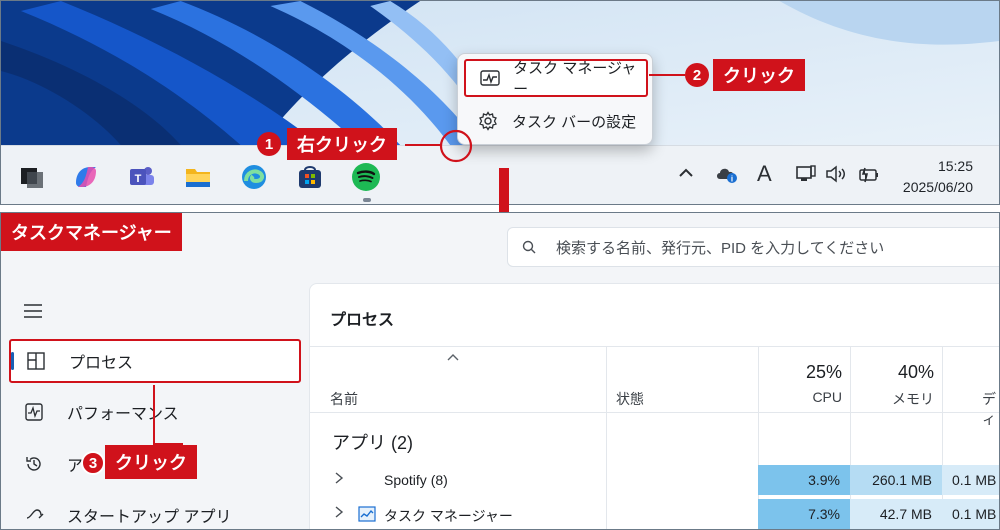 This screenshot has height=530, width=1000. I want to click on nav-item-label: スタートアップ アプリ, so click(149, 517).